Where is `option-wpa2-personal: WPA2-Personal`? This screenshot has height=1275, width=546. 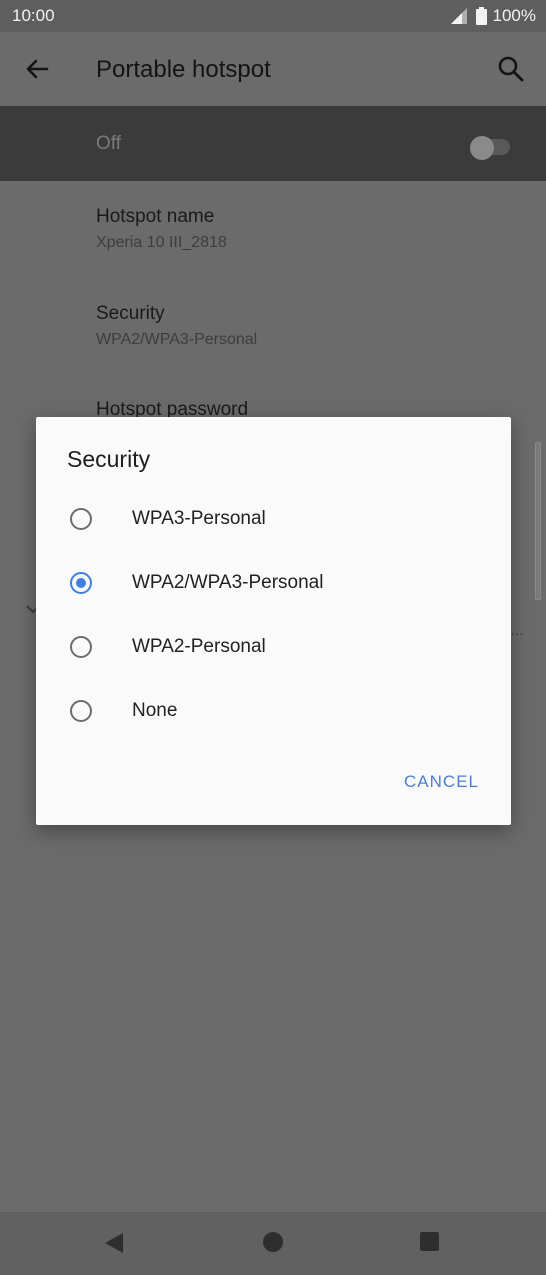 option-wpa2-personal: WPA2-Personal is located at coordinates (273, 650).